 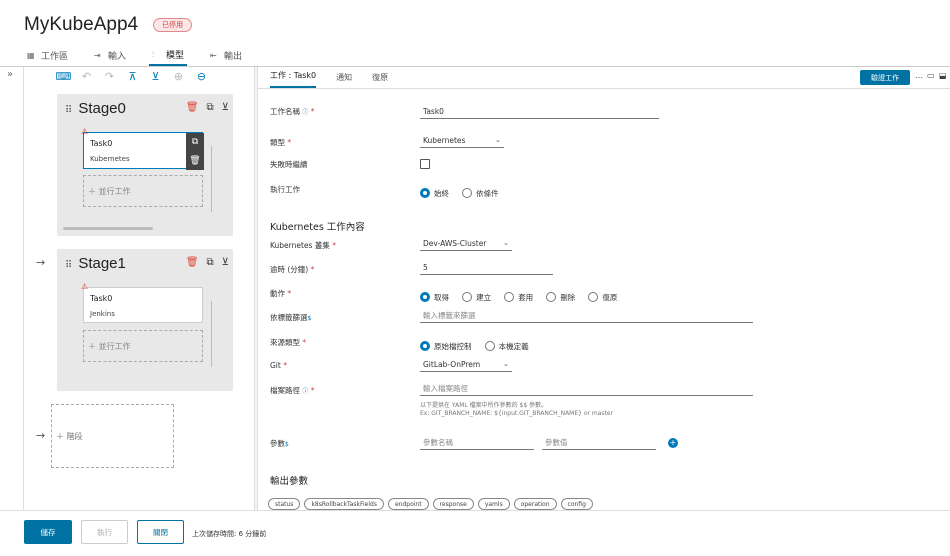 What do you see at coordinates (576, 504) in the screenshot?
I see `output-param-pill: config` at bounding box center [576, 504].